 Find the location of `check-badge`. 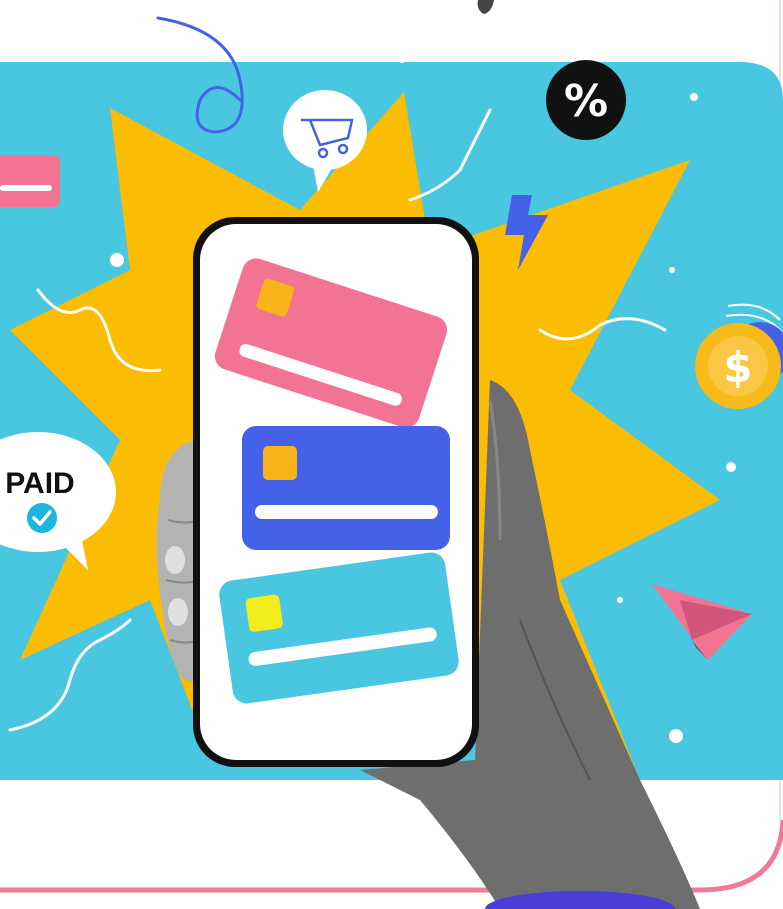

check-badge is located at coordinates (42, 518).